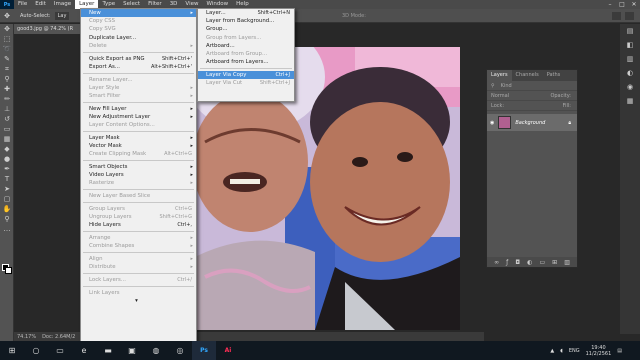  What do you see at coordinates (246, 13) in the screenshot?
I see `new-submenu-item-layer: Layer... Shift+Ctrl+N` at bounding box center [246, 13].